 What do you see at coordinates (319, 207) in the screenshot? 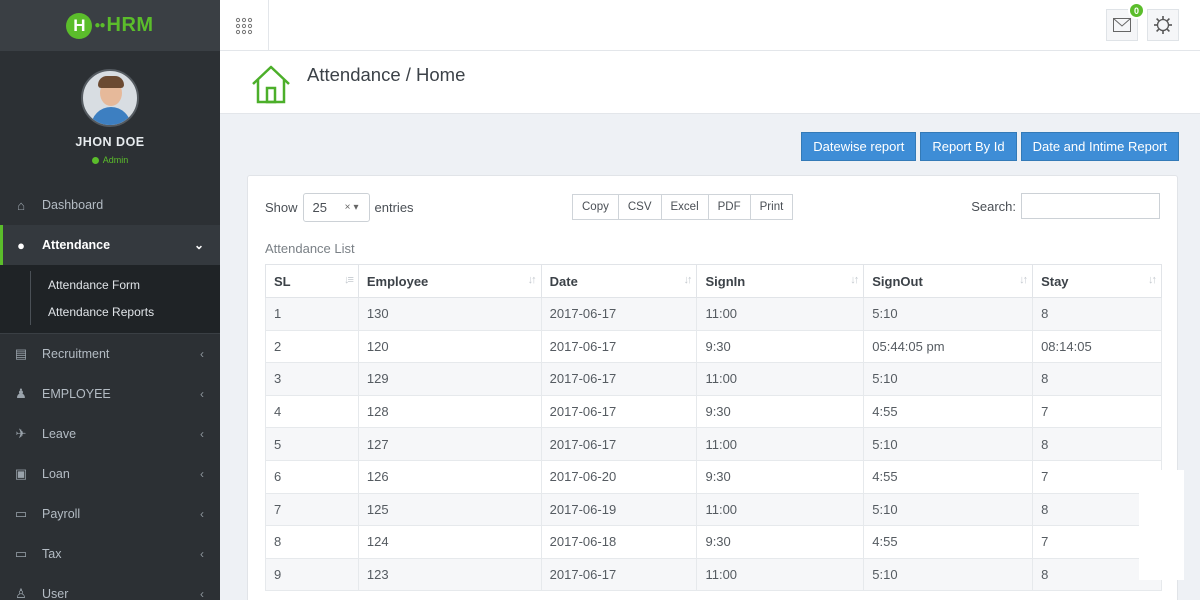
I see `entries-value: 25` at bounding box center [319, 207].